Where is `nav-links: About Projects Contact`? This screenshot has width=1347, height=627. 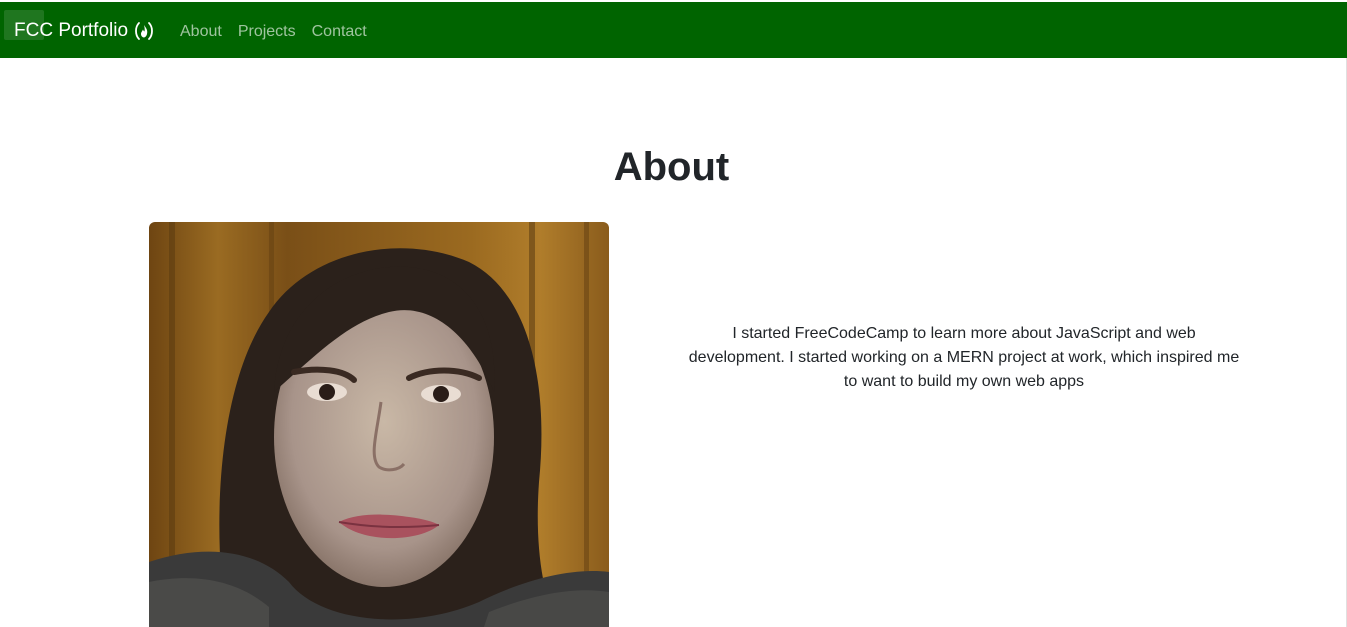 nav-links: About Projects Contact is located at coordinates (273, 32).